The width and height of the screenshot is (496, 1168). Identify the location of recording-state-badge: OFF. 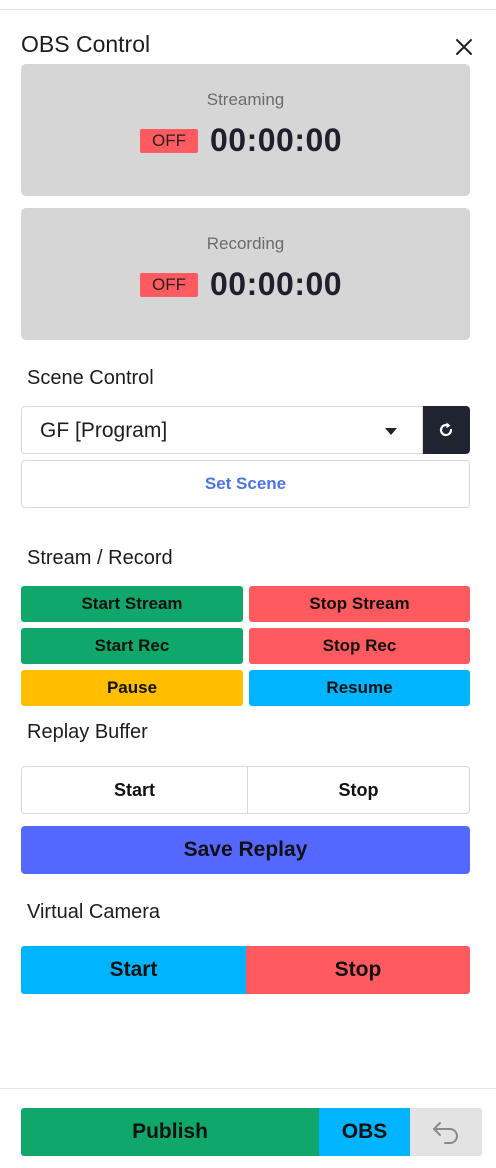
(169, 285).